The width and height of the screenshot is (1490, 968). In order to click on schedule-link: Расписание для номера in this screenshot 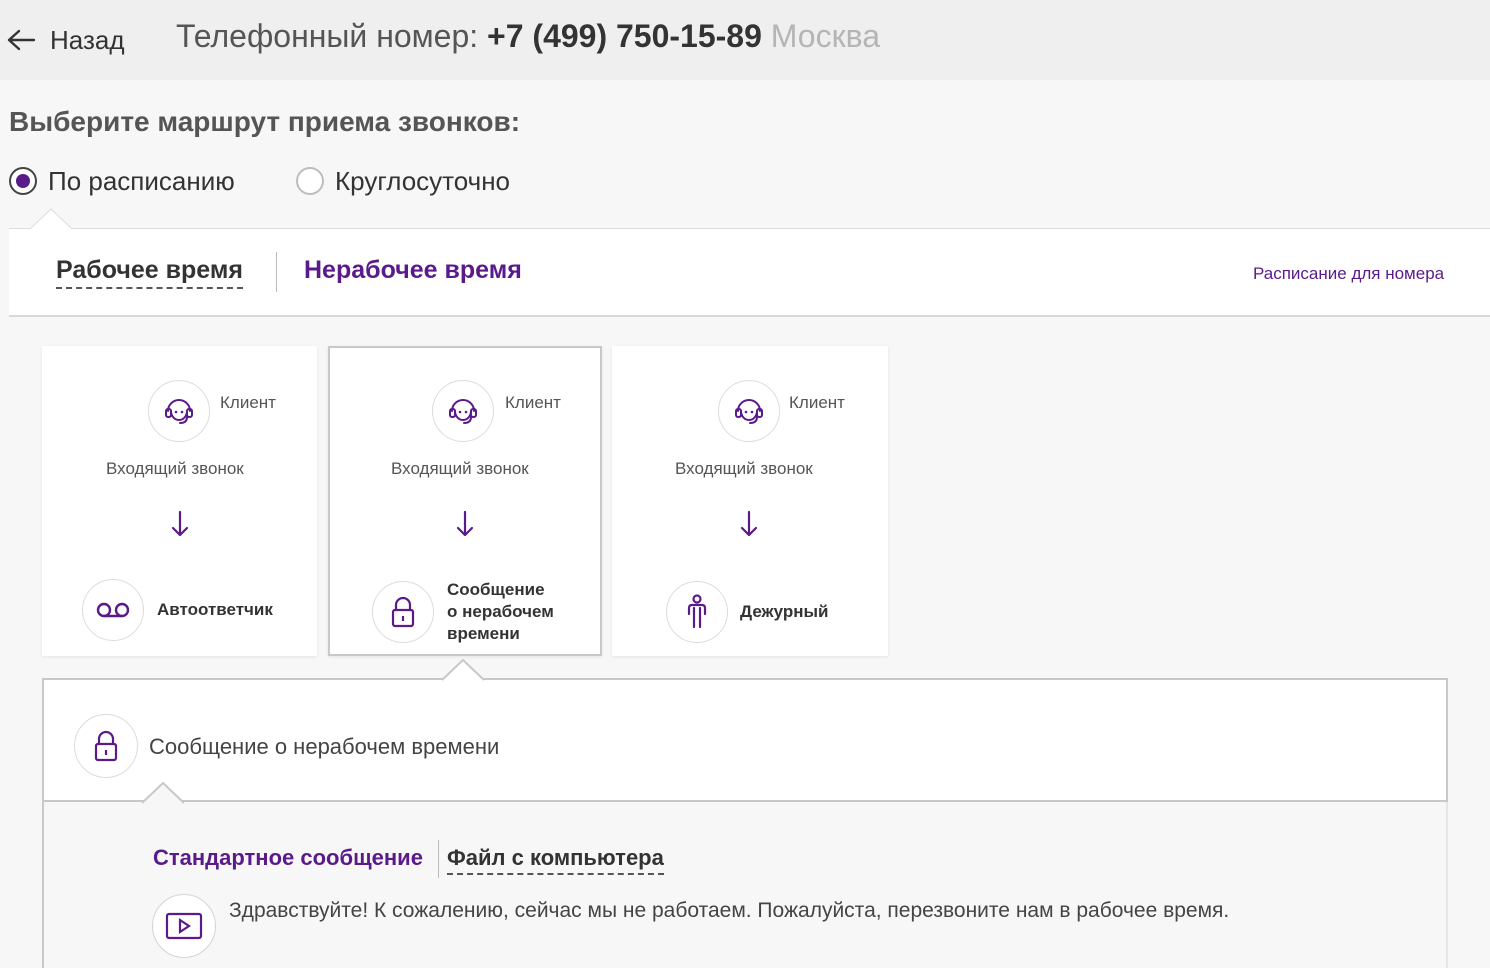, I will do `click(1348, 274)`.